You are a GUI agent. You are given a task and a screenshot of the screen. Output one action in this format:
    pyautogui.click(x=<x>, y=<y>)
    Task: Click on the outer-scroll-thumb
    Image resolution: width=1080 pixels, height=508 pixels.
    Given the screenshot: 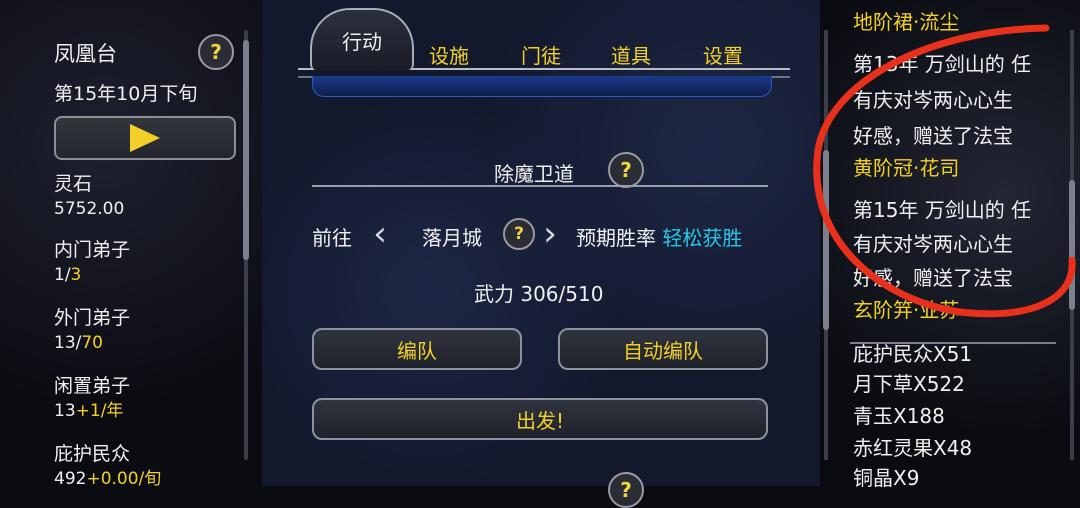 What is the action you would take?
    pyautogui.click(x=1072, y=245)
    